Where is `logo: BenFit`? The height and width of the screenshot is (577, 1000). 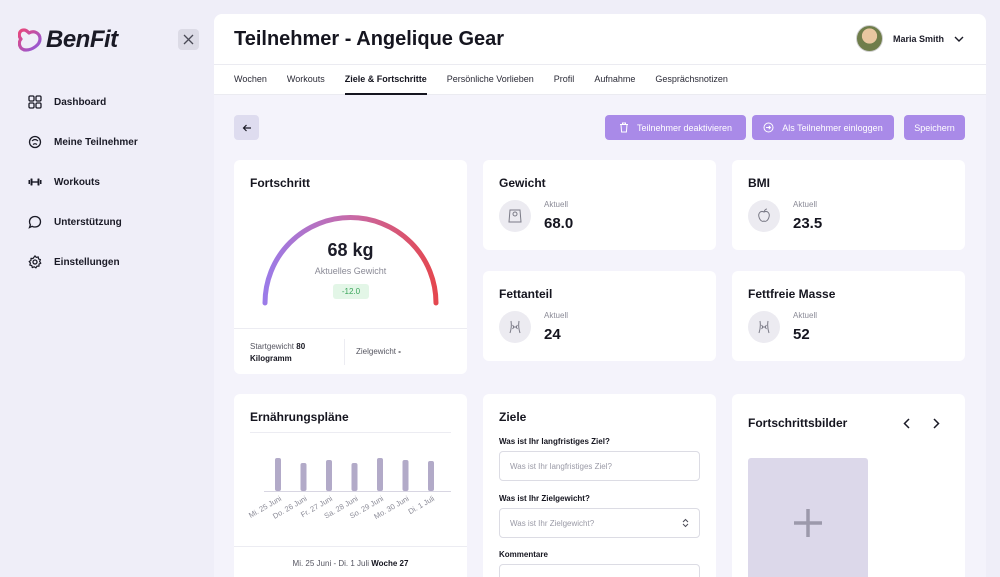
logo: BenFit is located at coordinates (68, 40).